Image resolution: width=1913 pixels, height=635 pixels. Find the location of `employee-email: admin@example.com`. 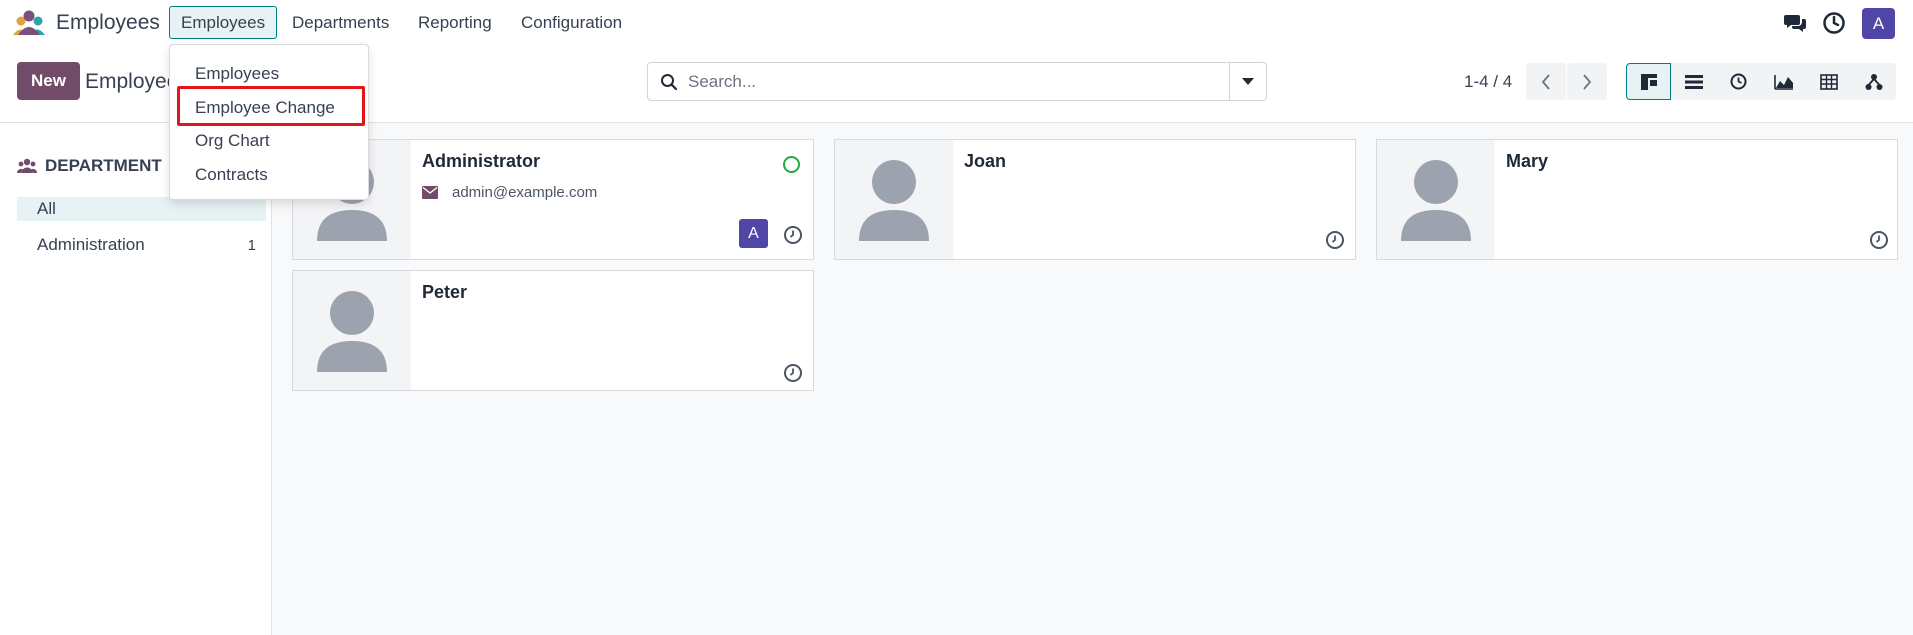

employee-email: admin@example.com is located at coordinates (509, 192).